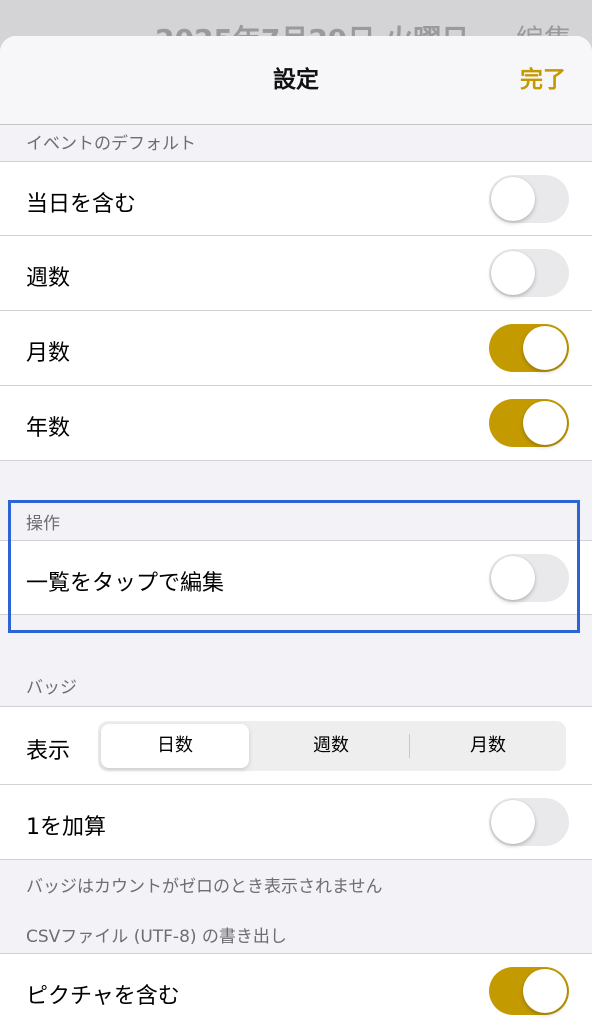 The height and width of the screenshot is (1024, 592). I want to click on row-label: 月数, so click(48, 353).